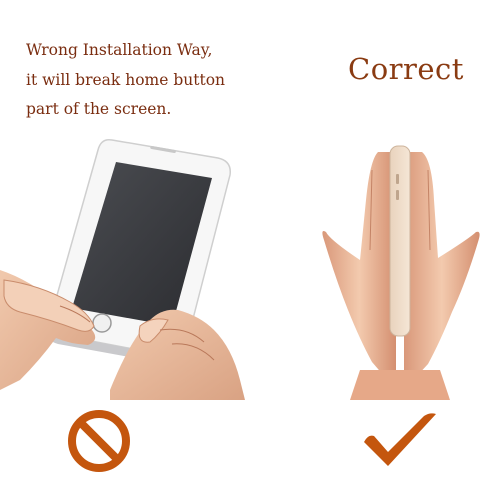  I want to click on gold-phone, so click(400, 241).